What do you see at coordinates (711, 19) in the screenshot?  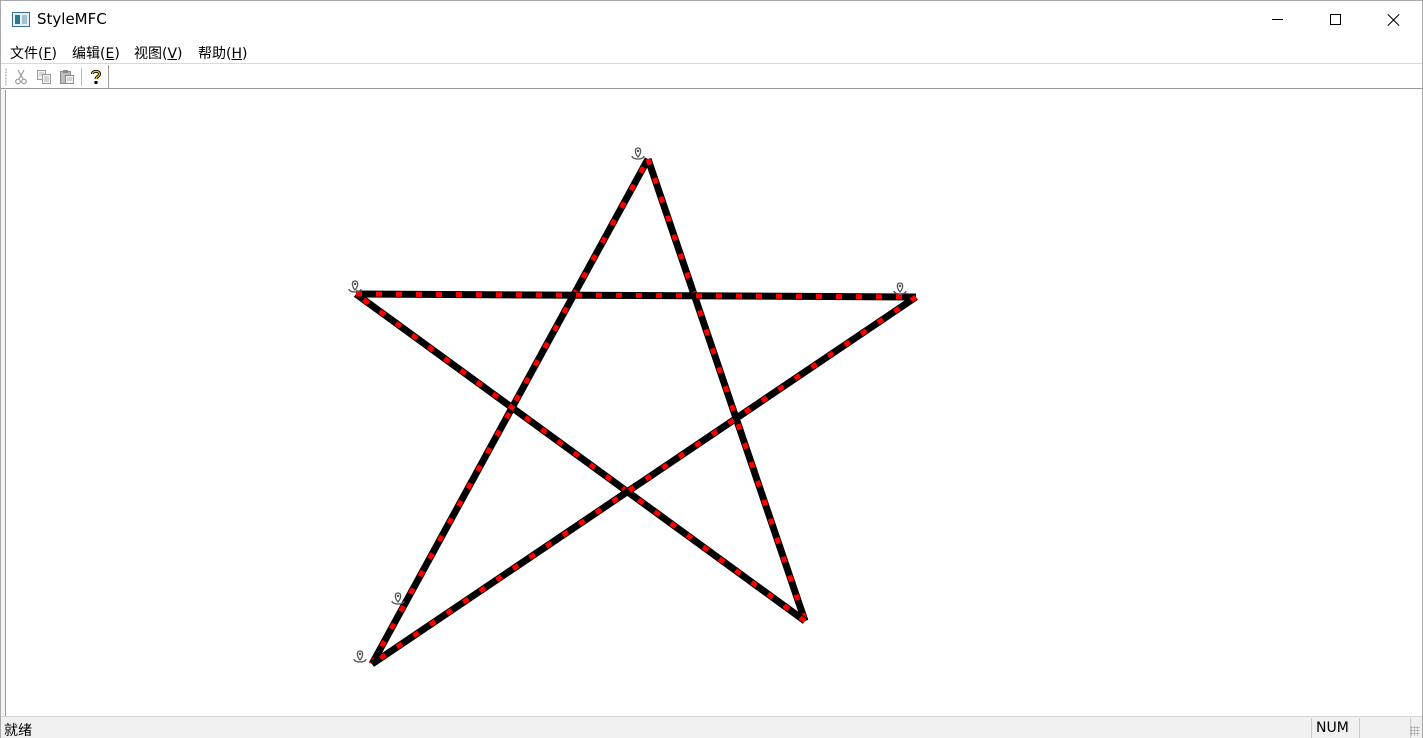 I see `title-bar: StyleMFC` at bounding box center [711, 19].